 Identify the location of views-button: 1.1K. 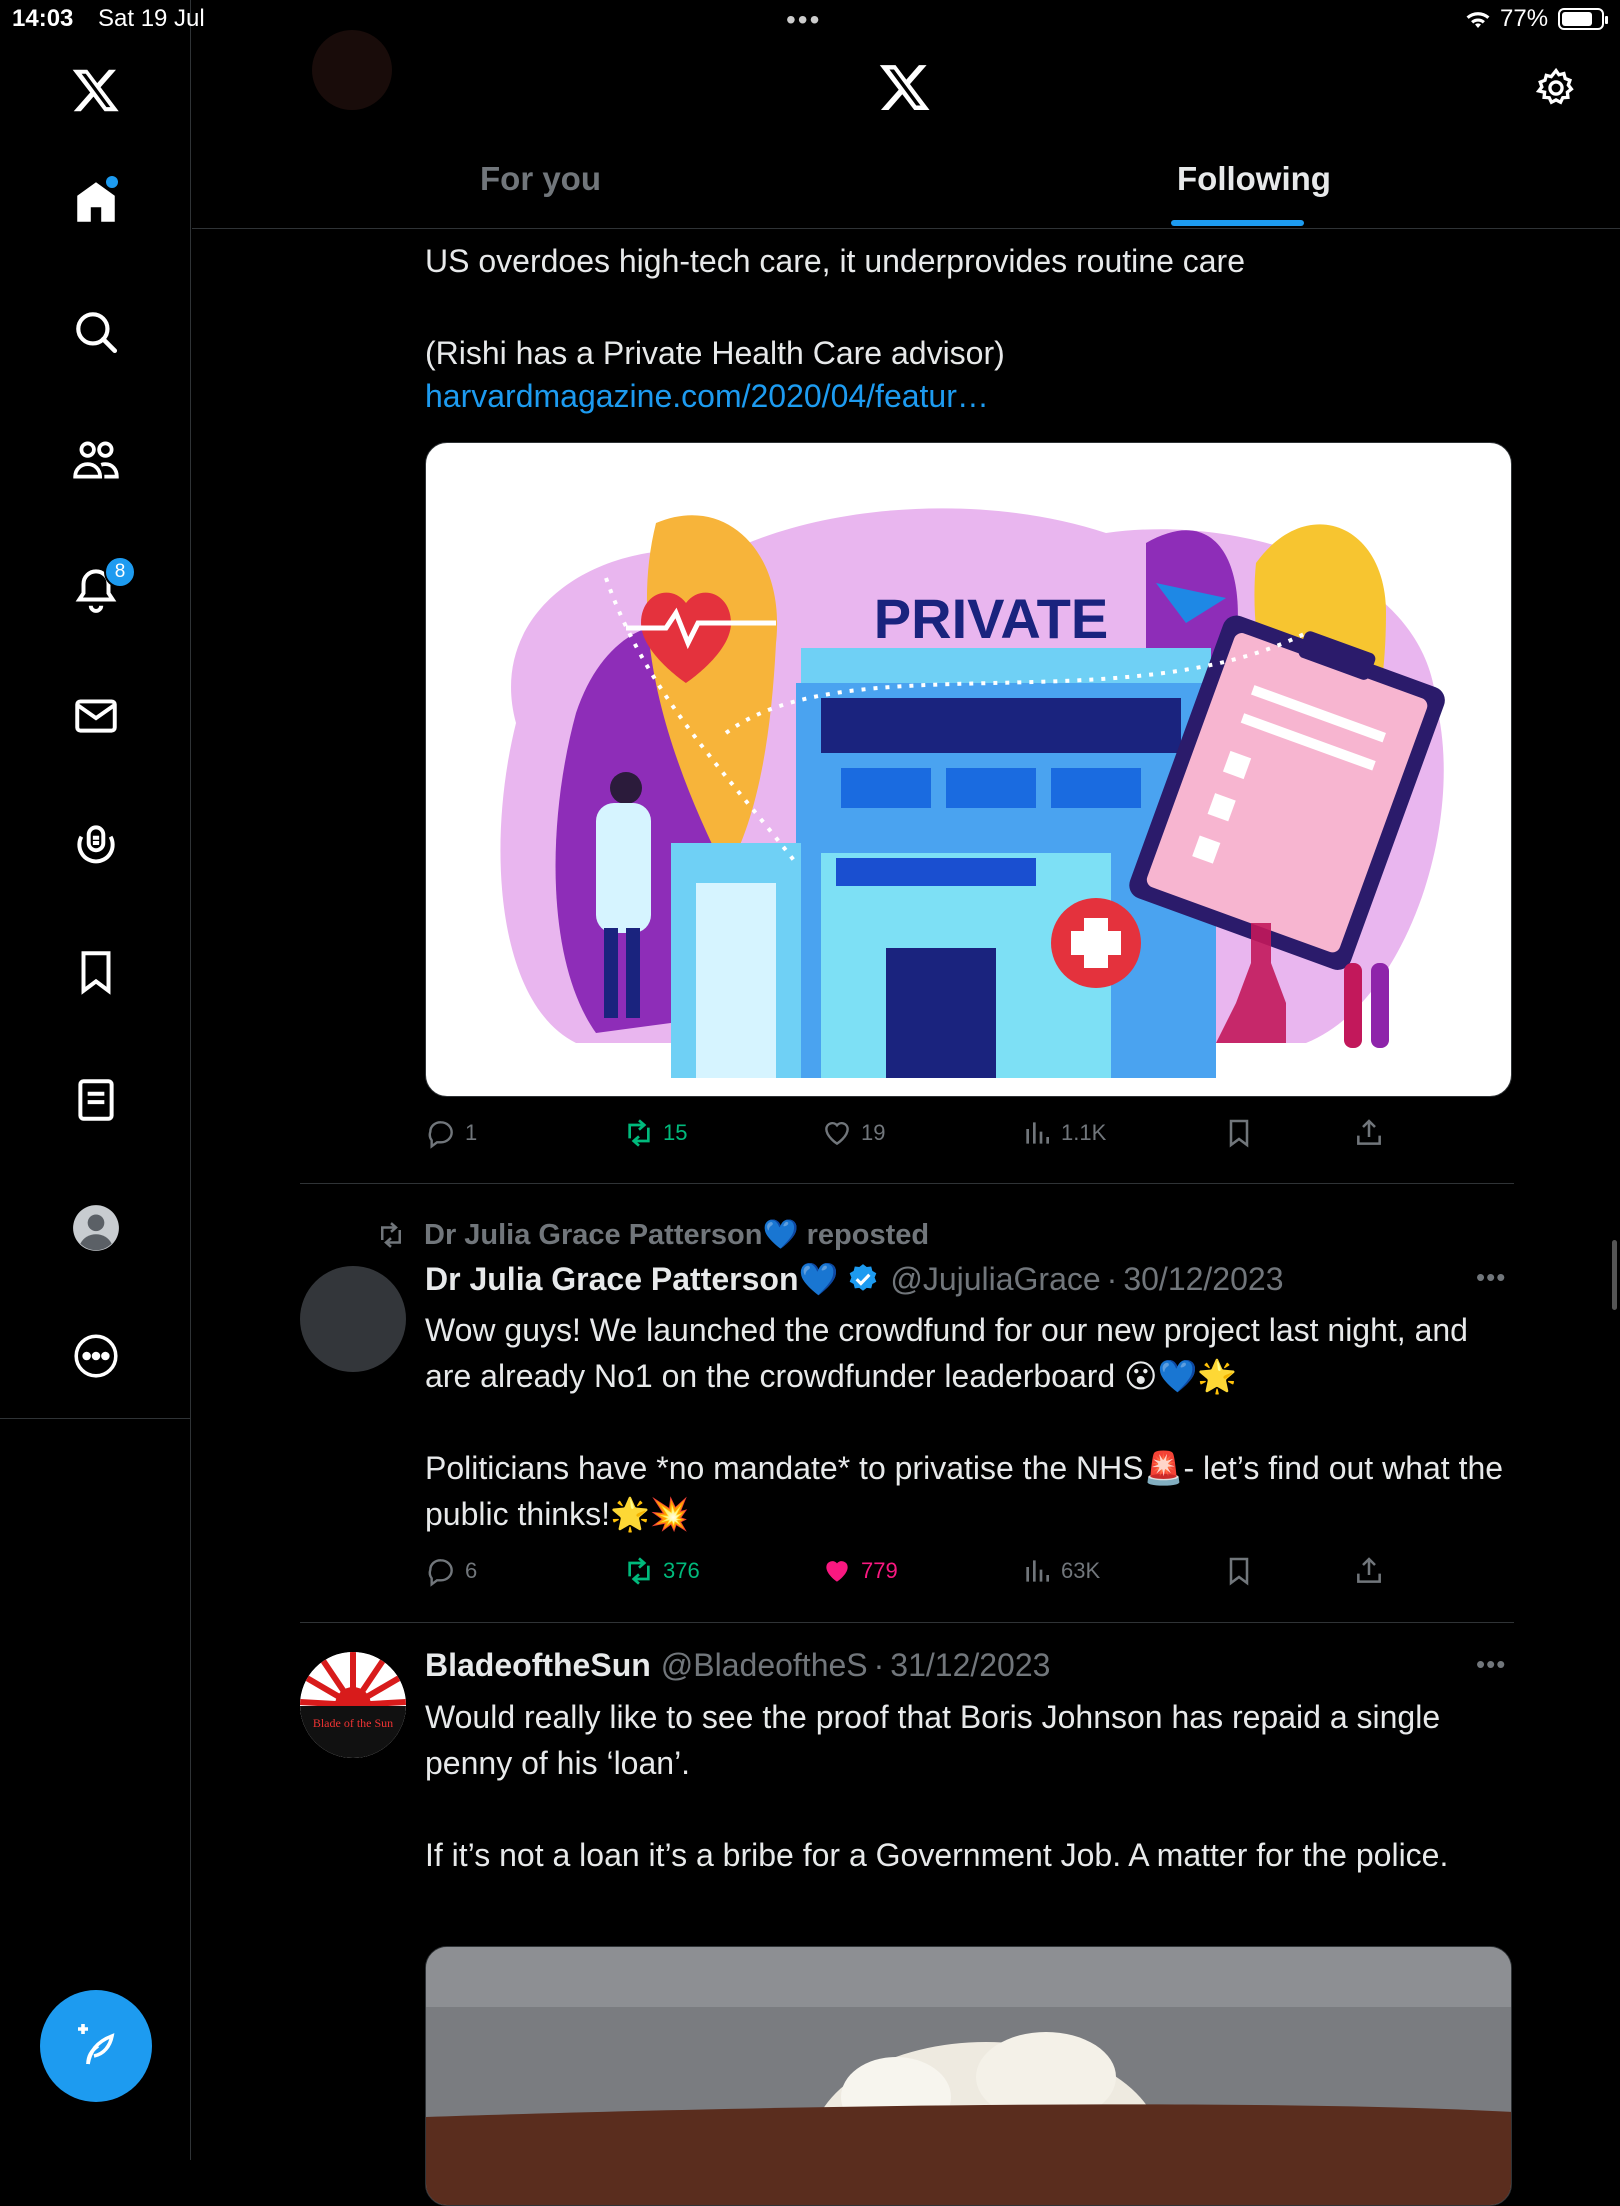
(1063, 1133).